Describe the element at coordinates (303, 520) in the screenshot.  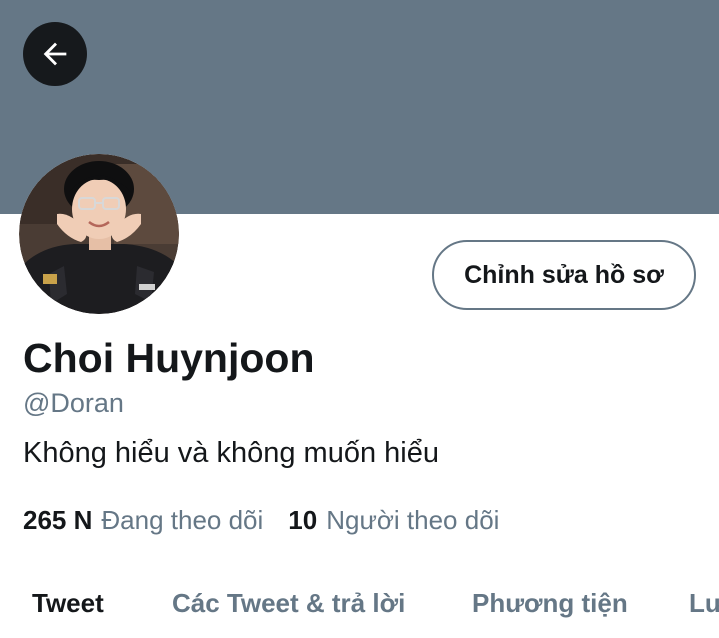
I see `followers-count: 10` at that location.